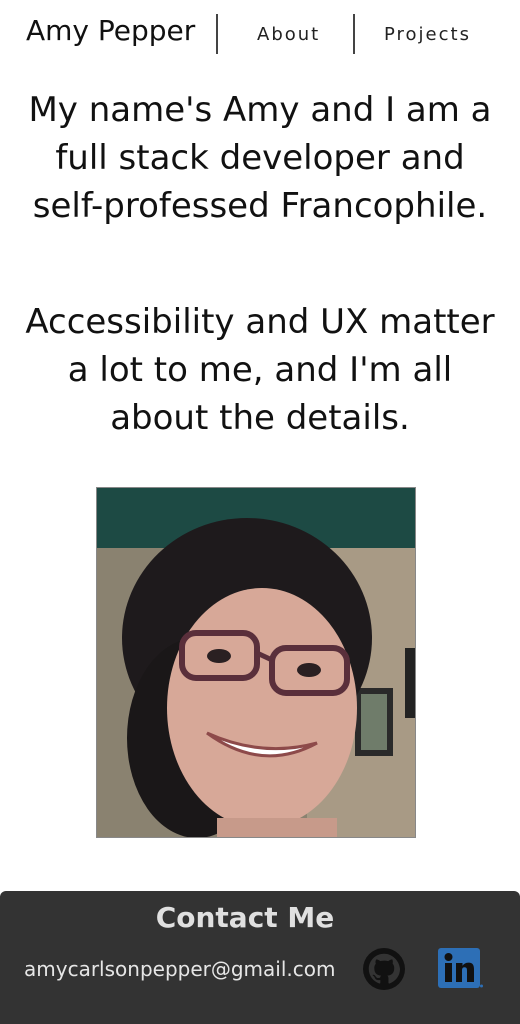  What do you see at coordinates (110, 30) in the screenshot?
I see `brand-link: Amy Pepper` at bounding box center [110, 30].